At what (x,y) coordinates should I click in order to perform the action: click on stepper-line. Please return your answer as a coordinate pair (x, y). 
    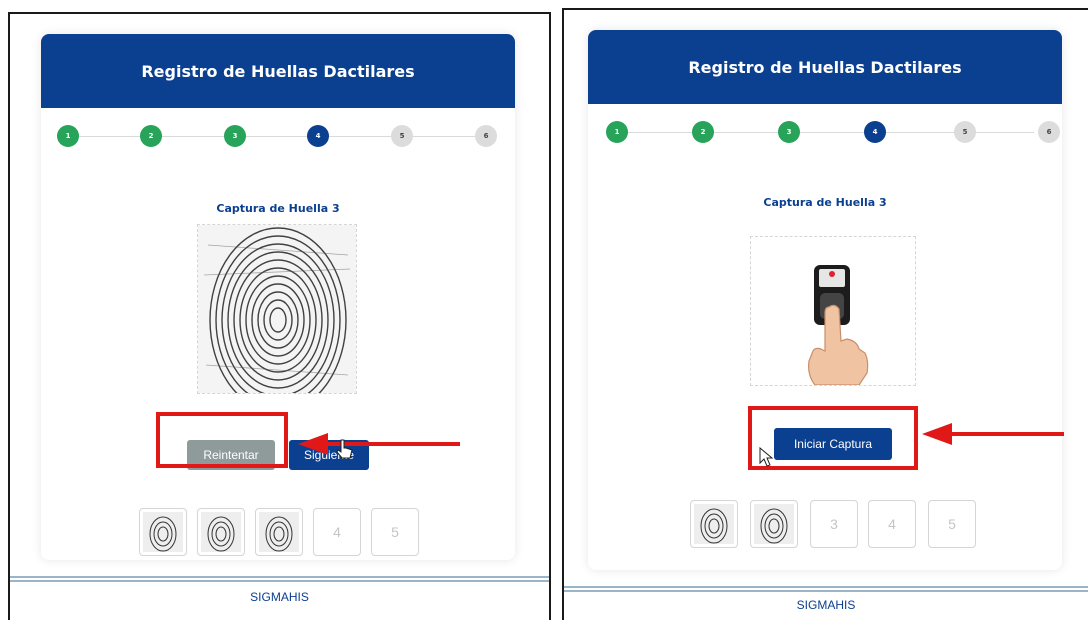
    Looking at the image, I should click on (278, 136).